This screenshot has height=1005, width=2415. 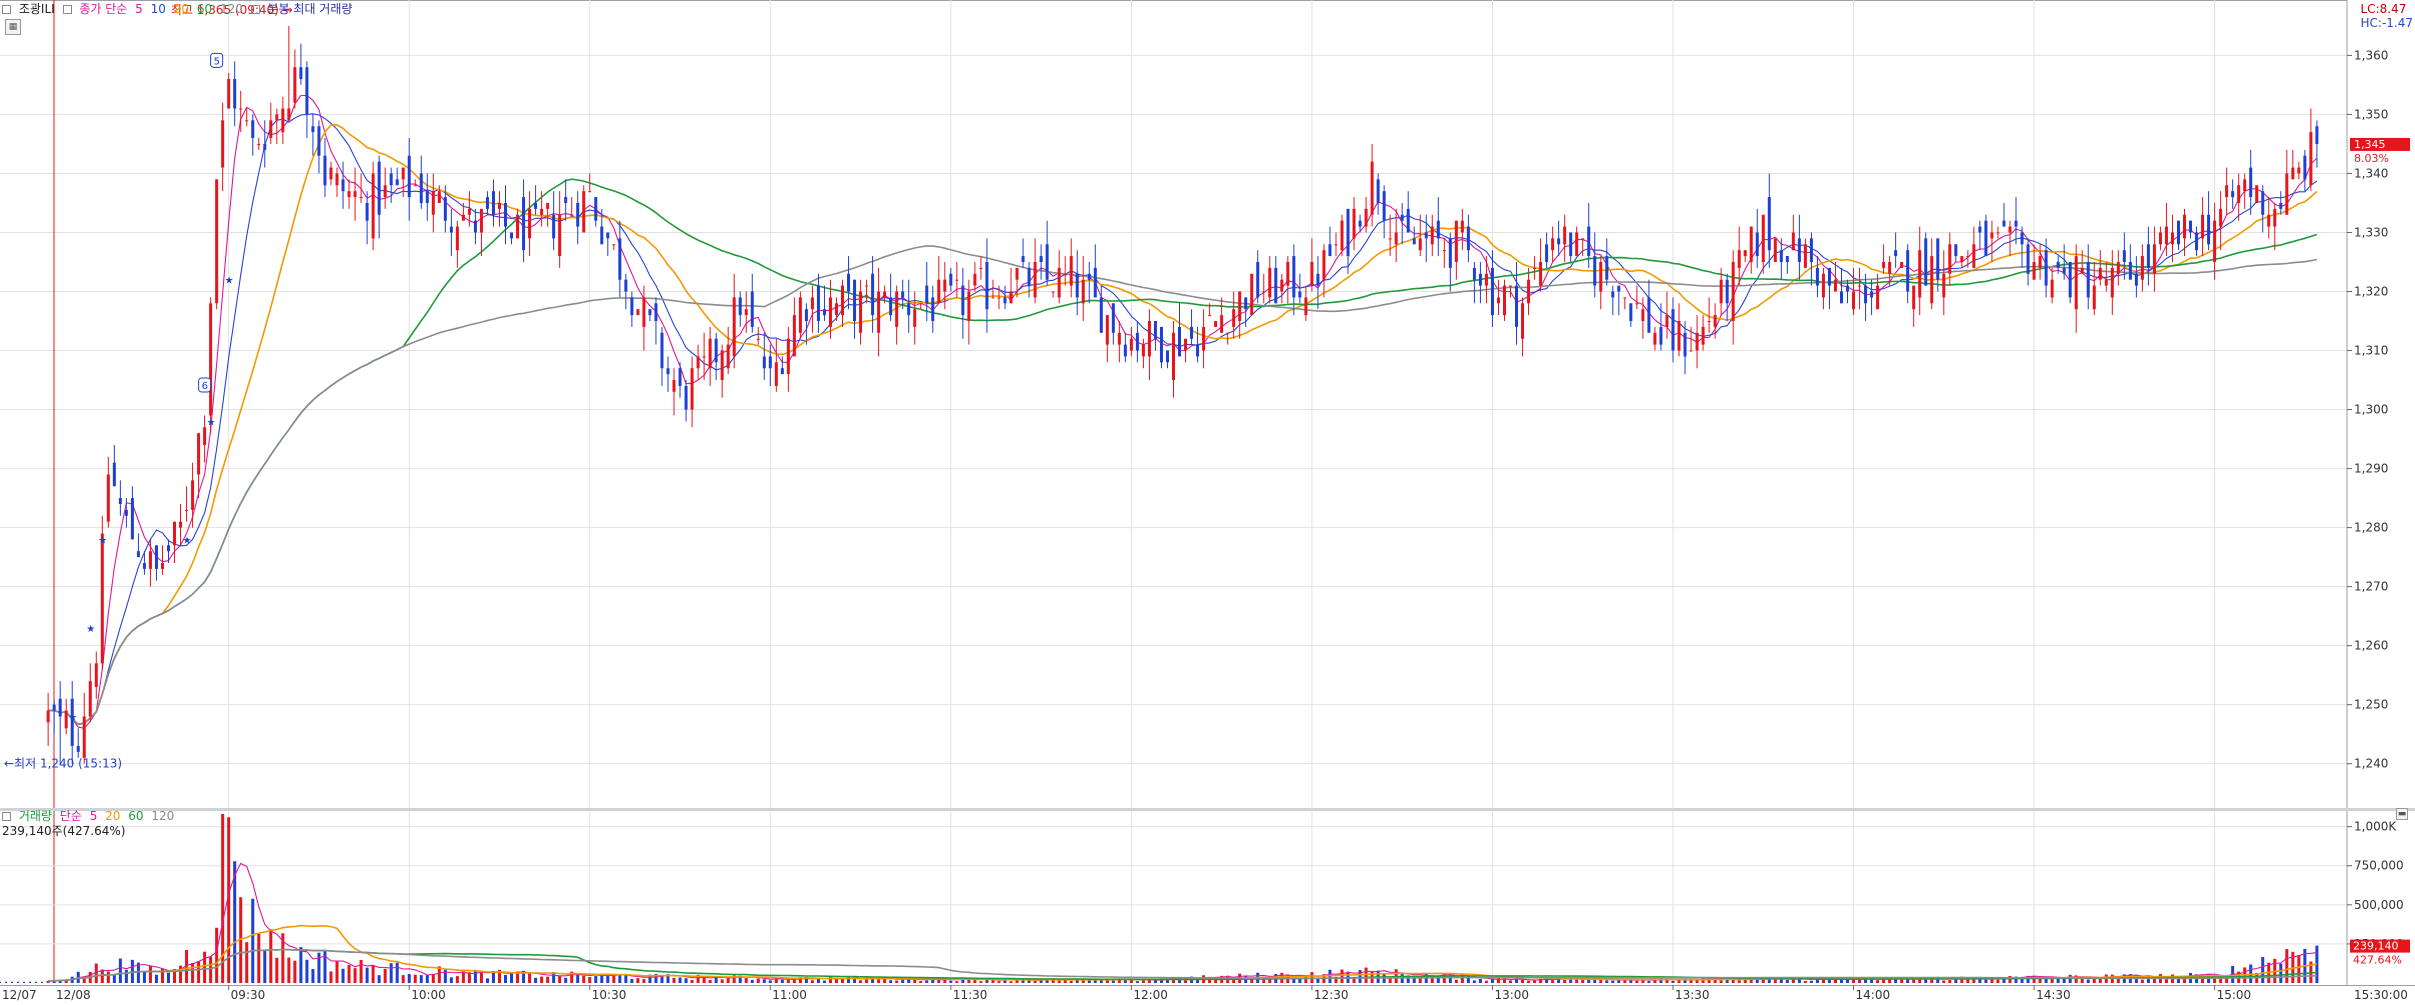 I want to click on panel-menu-icon: ▬, so click(x=2402, y=814).